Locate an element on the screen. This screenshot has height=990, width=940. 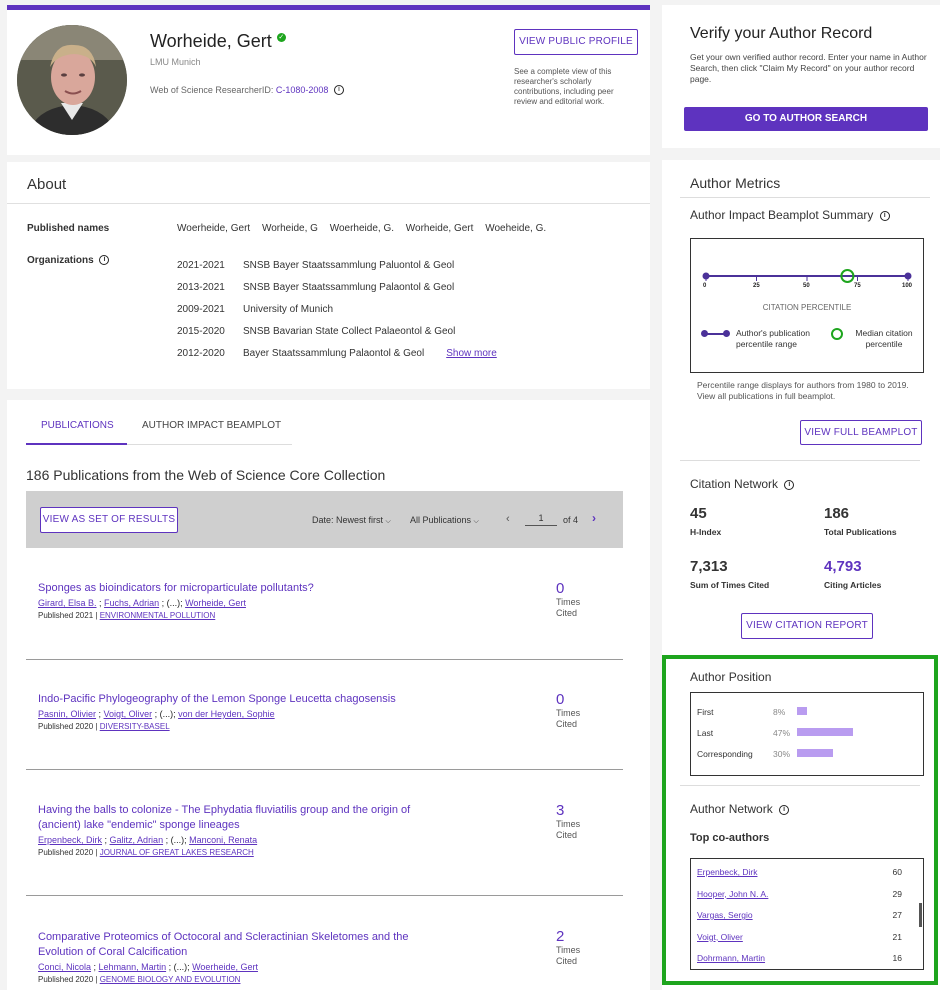
tick-label: 25 is located at coordinates (756, 286).